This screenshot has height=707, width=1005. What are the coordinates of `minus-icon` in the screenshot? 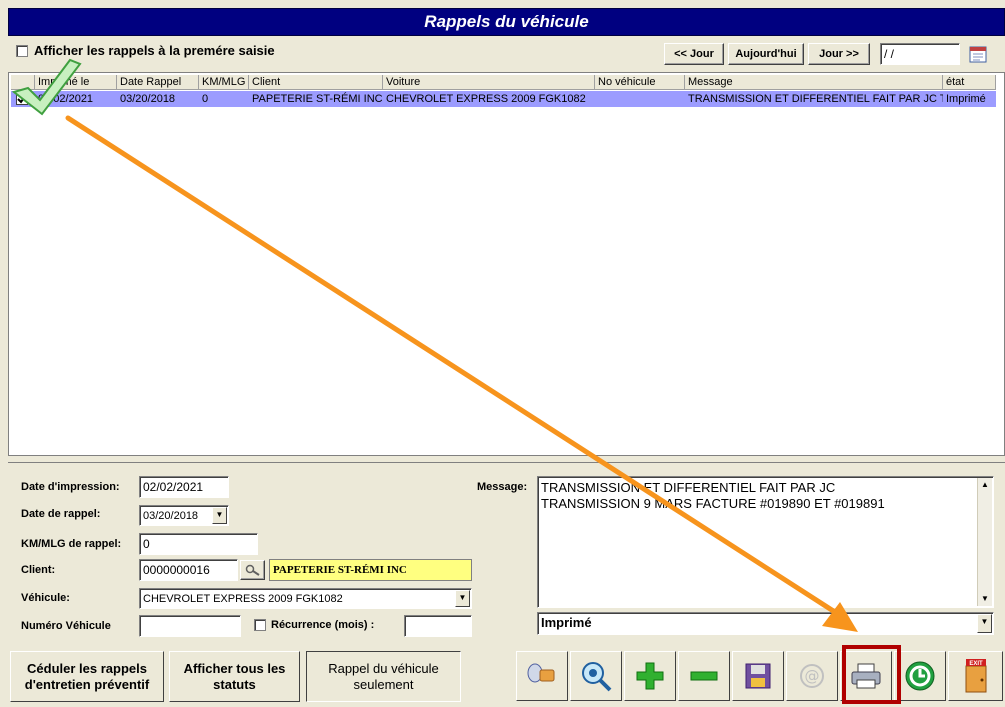 It's located at (704, 676).